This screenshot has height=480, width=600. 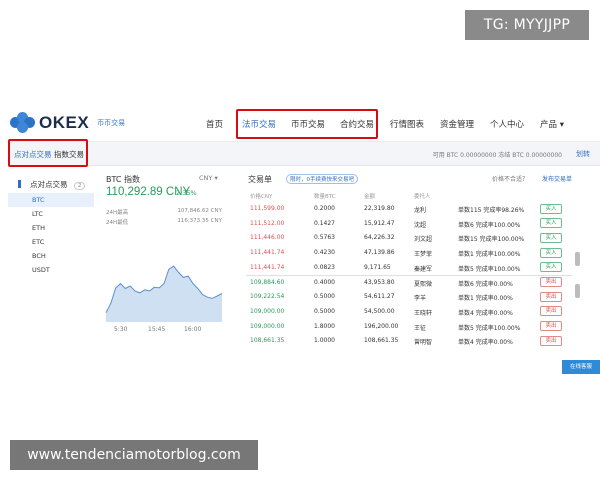 I want to click on balance-summary: 可用 BTC 0.00000000 冻结 BTC 0.00000000, so click(x=497, y=155).